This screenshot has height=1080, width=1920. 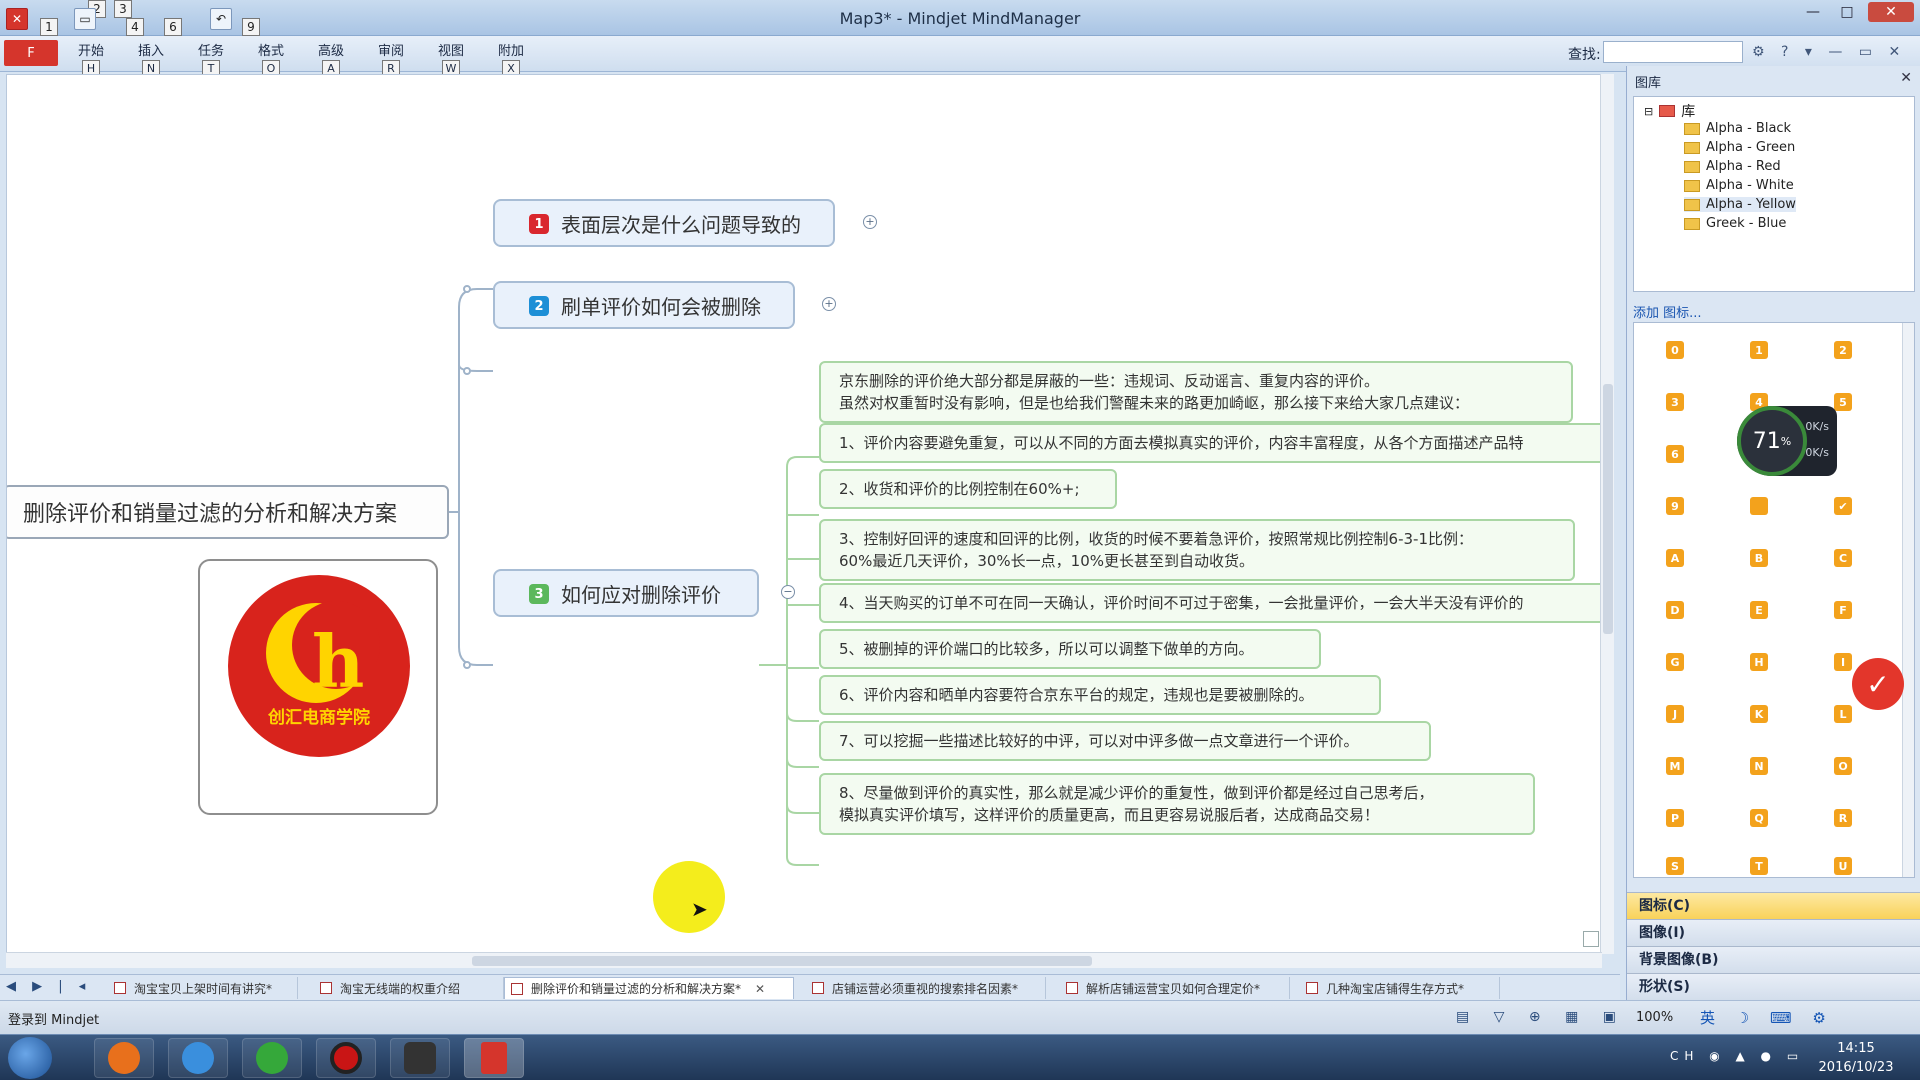 I want to click on icon-tile: H, so click(x=1759, y=662).